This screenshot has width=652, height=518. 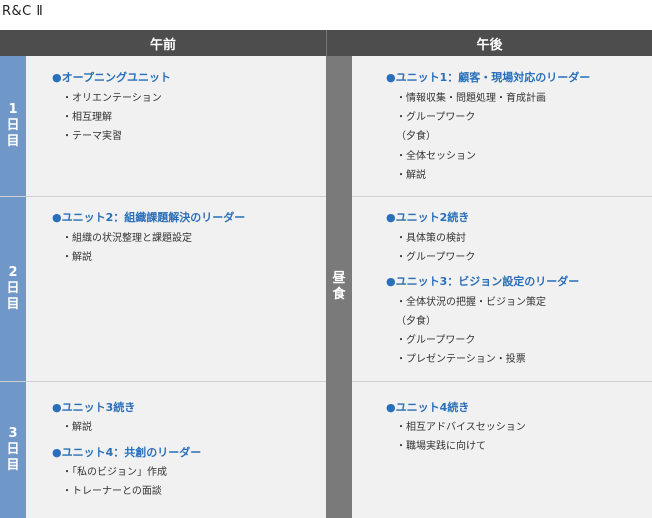 I want to click on day-1-label: 1日目, so click(x=13, y=126).